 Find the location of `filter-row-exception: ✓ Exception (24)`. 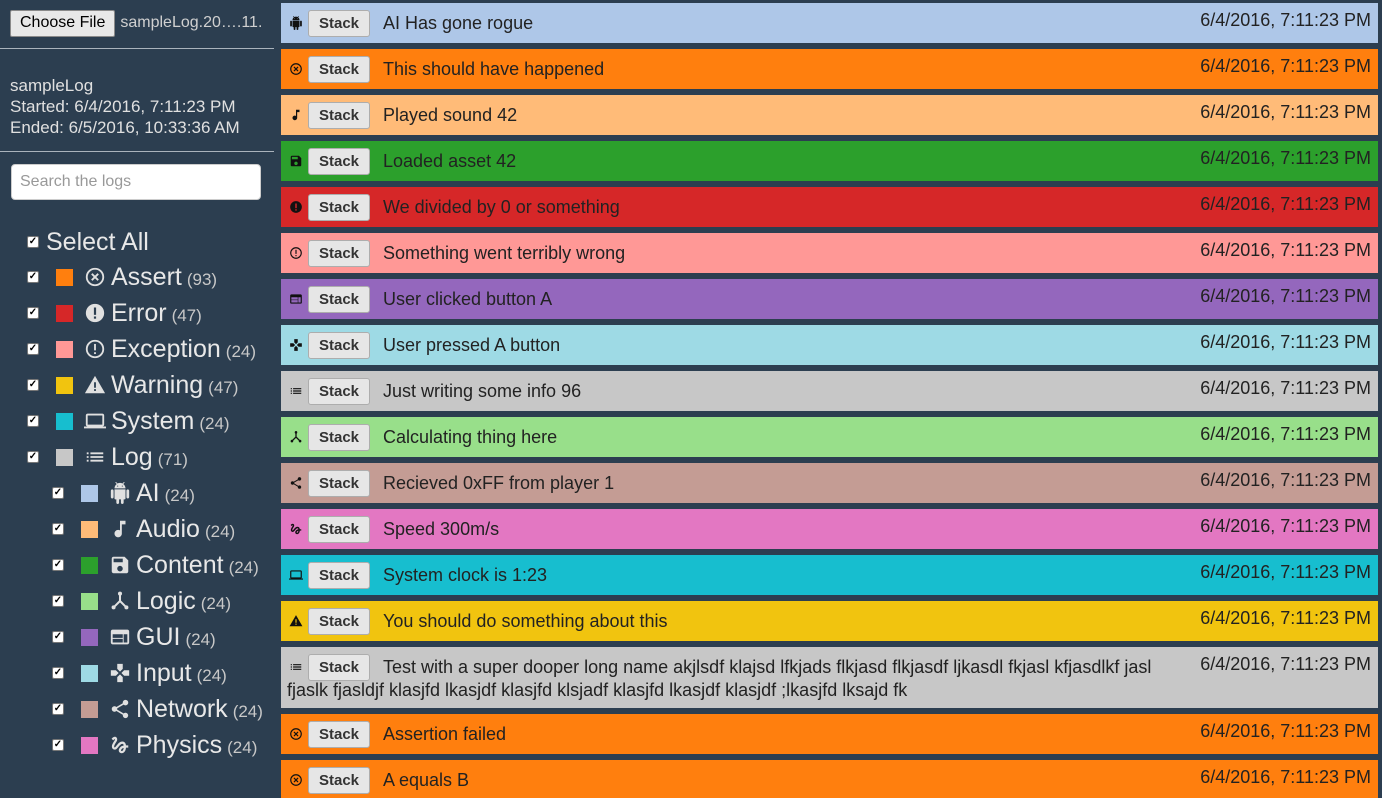

filter-row-exception: ✓ Exception (24) is located at coordinates (141, 349).